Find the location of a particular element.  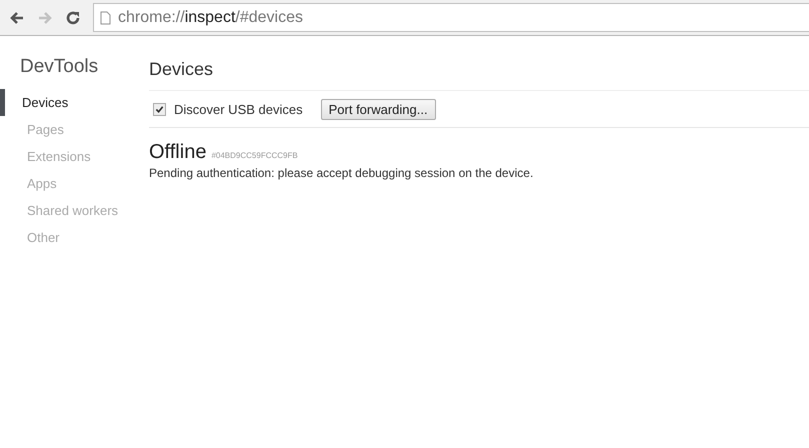

url-text: chrome://inspect/#devices is located at coordinates (210, 17).